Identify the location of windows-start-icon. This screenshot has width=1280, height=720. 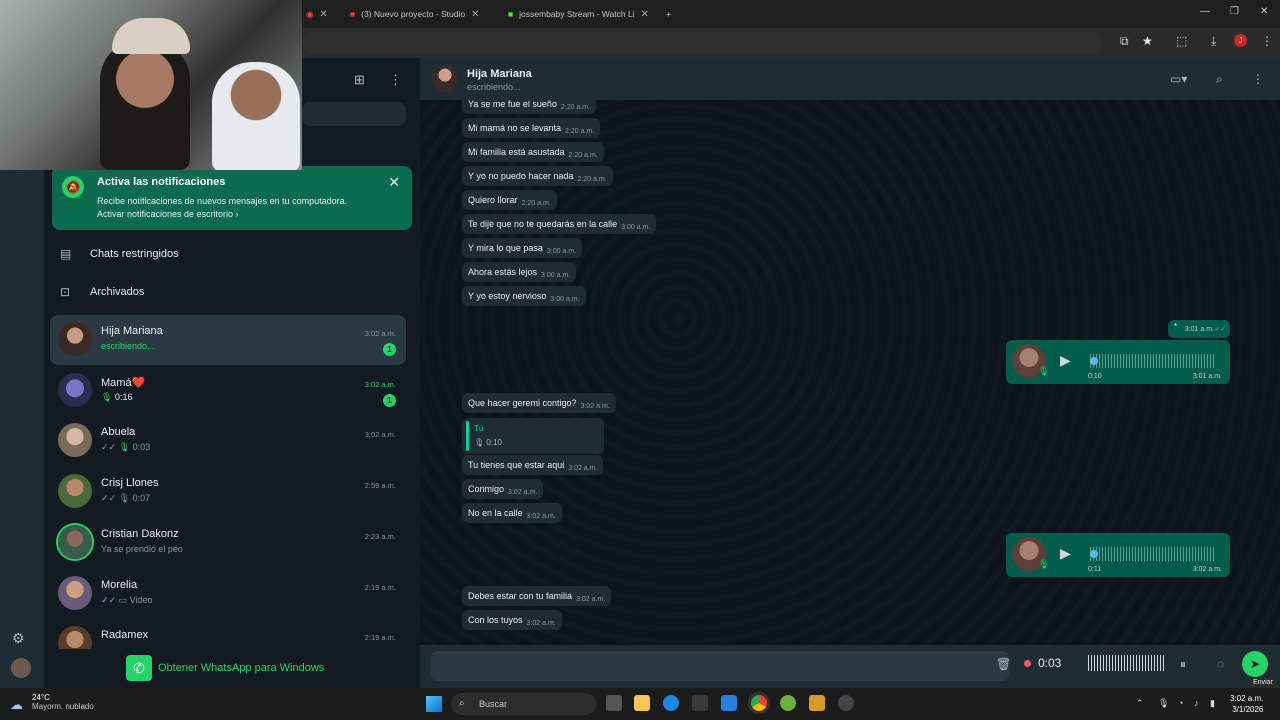
(434, 704).